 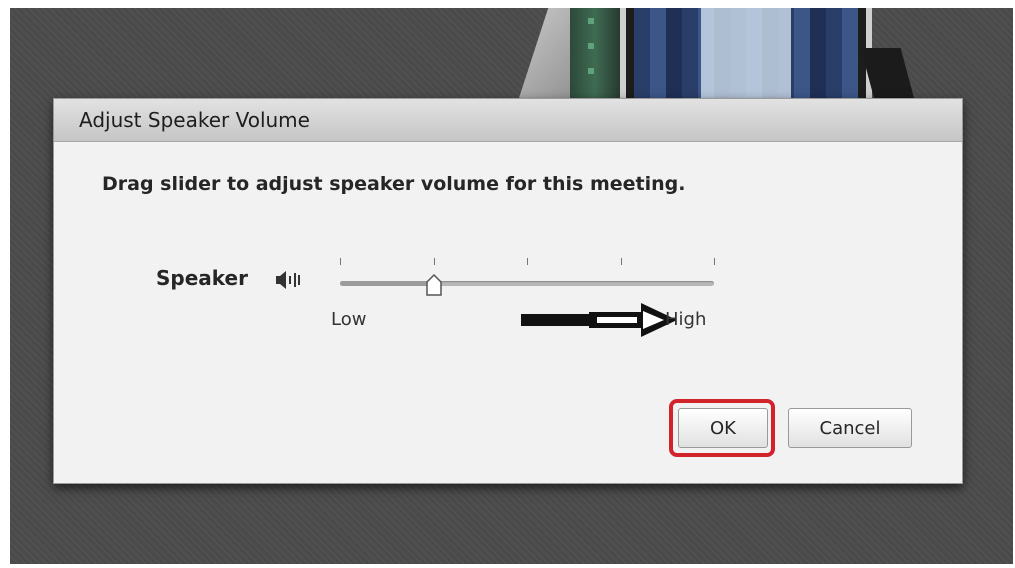 I want to click on speaker-volume-icon, so click(x=288, y=280).